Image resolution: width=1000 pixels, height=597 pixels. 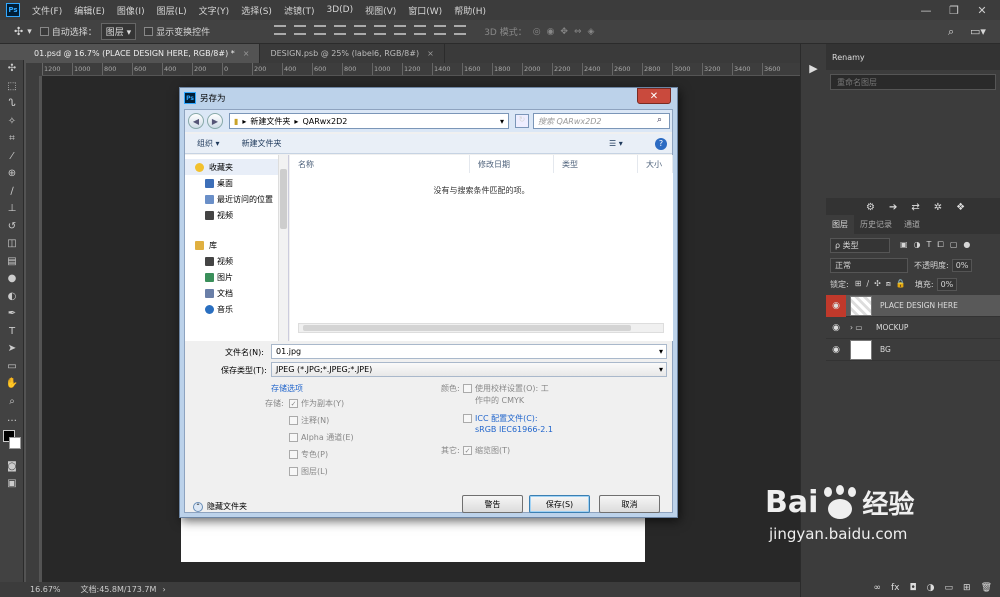 I want to click on zoom-icon: ⌕, so click(x=12, y=402).